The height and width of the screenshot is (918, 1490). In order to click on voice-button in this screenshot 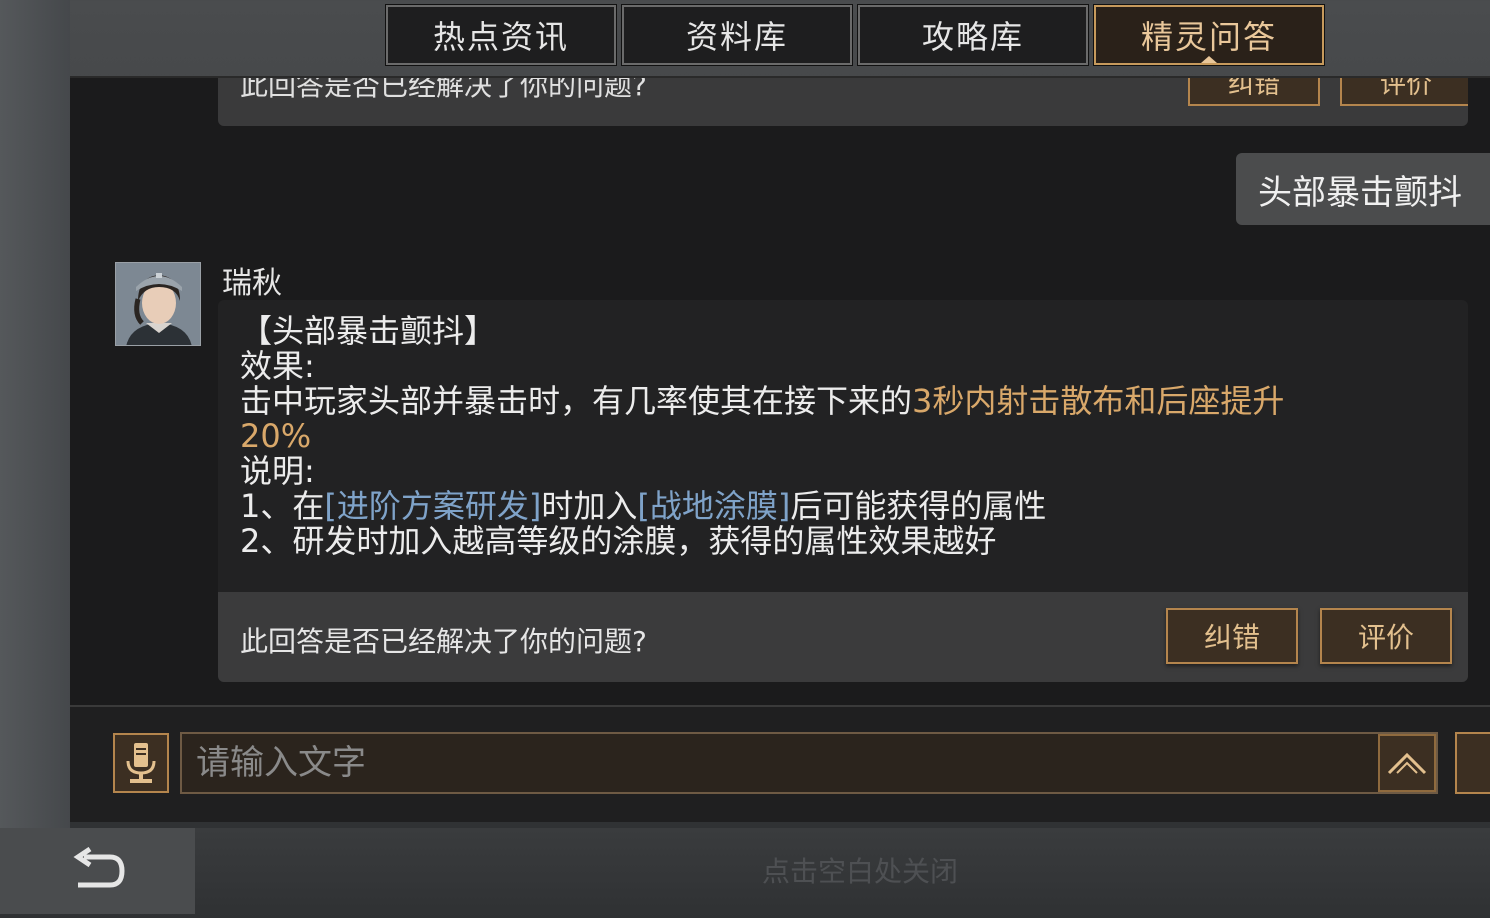, I will do `click(141, 763)`.